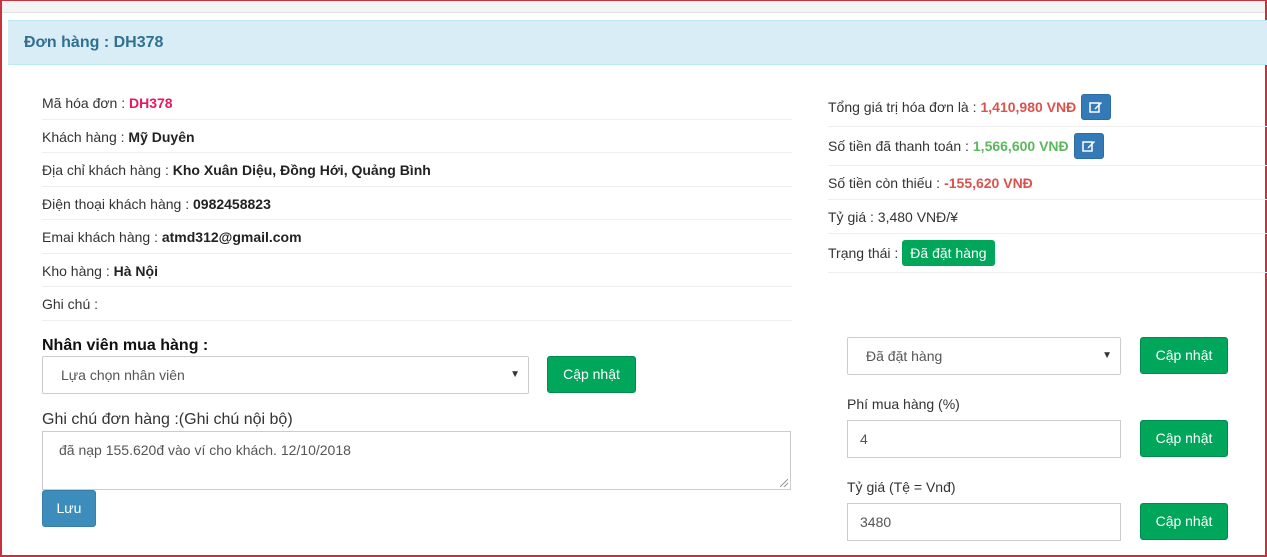 The height and width of the screenshot is (557, 1267). Describe the element at coordinates (903, 404) in the screenshot. I see `fee-label: Phí mua hàng (%)` at that location.